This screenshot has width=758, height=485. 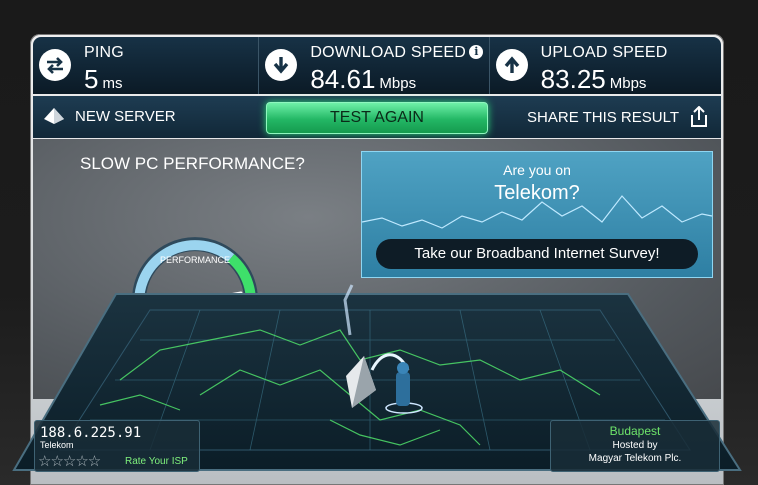 I want to click on download-label: DOWNLOAD SPEED, so click(x=388, y=52).